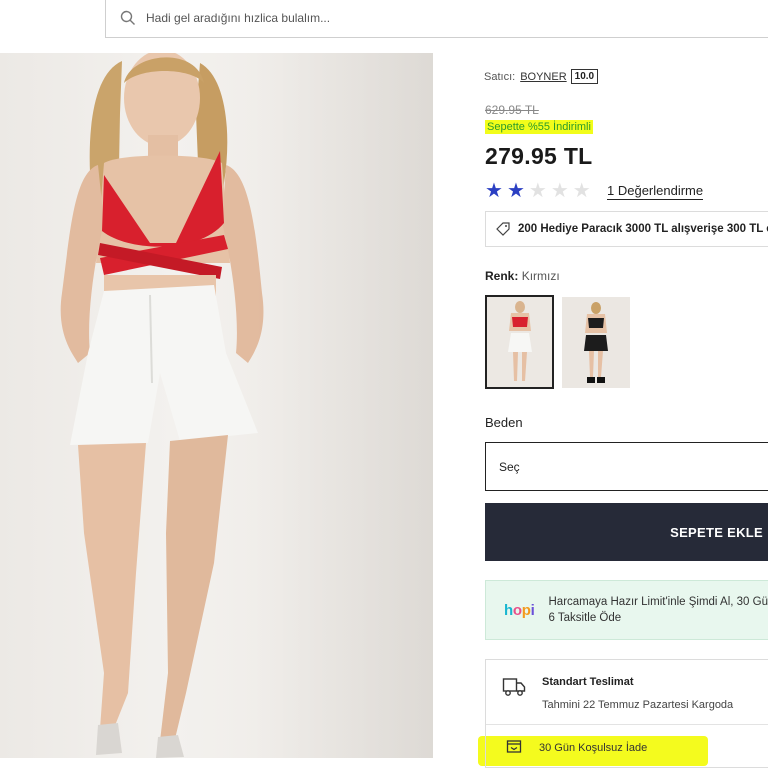 This screenshot has width=768, height=768. Describe the element at coordinates (584, 76) in the screenshot. I see `seller-score-badge: 10.0` at that location.